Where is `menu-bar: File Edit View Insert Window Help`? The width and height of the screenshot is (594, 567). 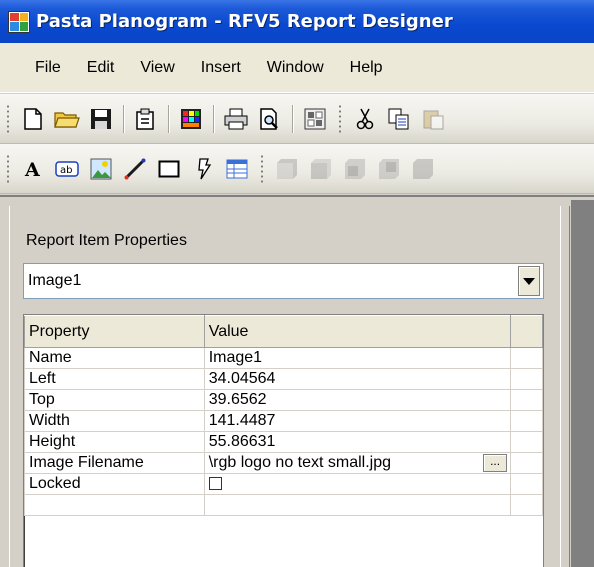 menu-bar: File Edit View Insert Window Help is located at coordinates (297, 68).